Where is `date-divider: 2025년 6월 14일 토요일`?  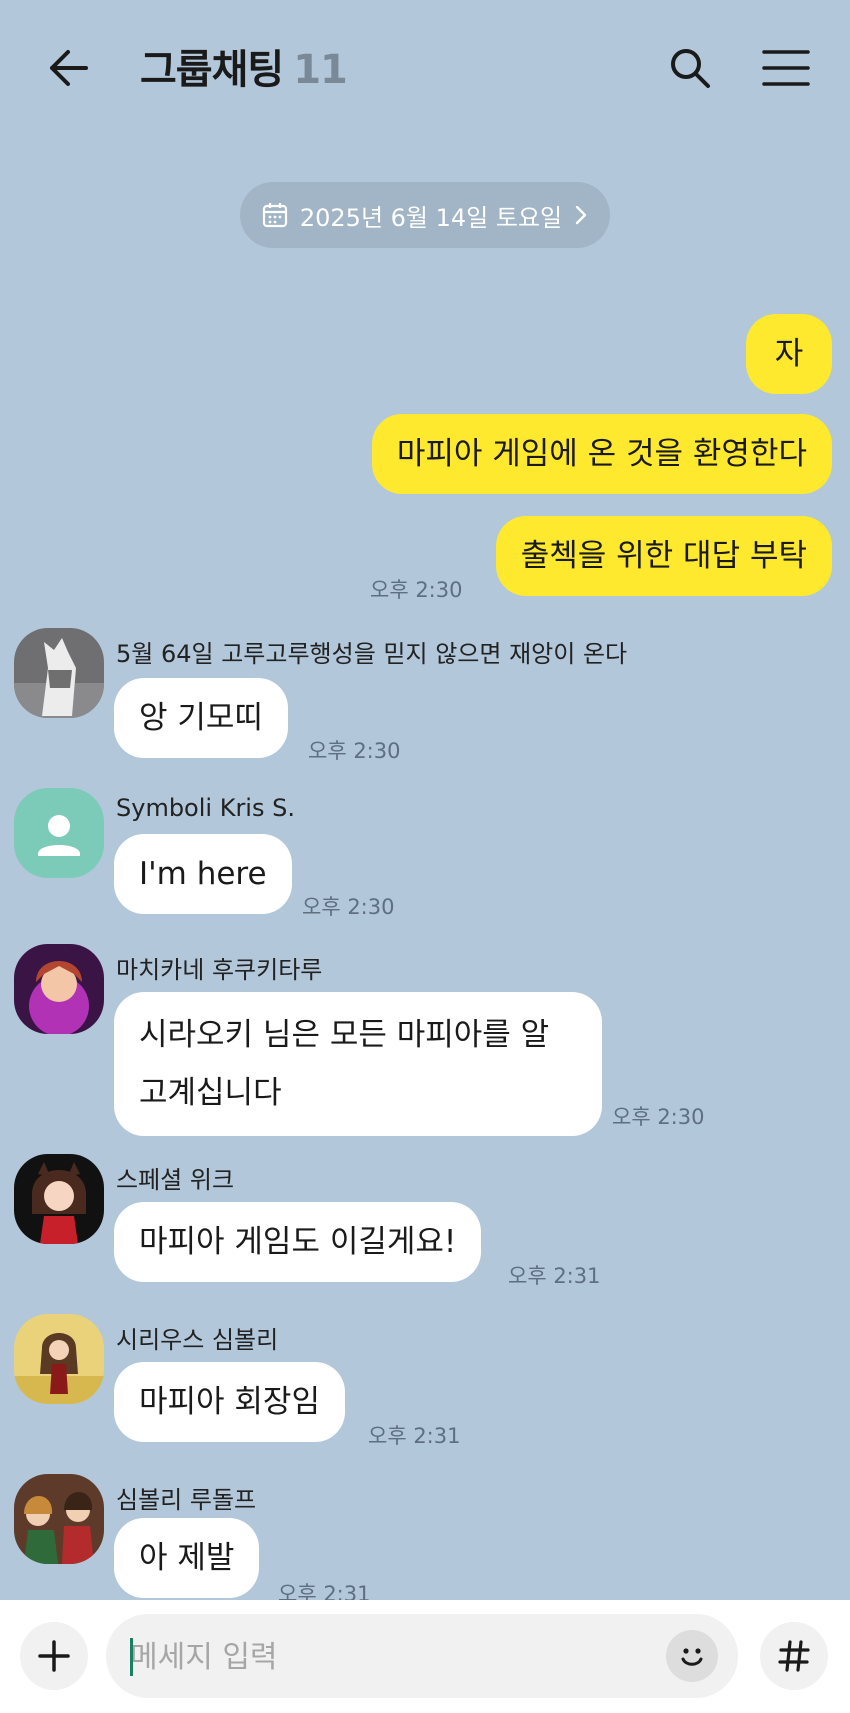
date-divider: 2025년 6월 14일 토요일 is located at coordinates (425, 215).